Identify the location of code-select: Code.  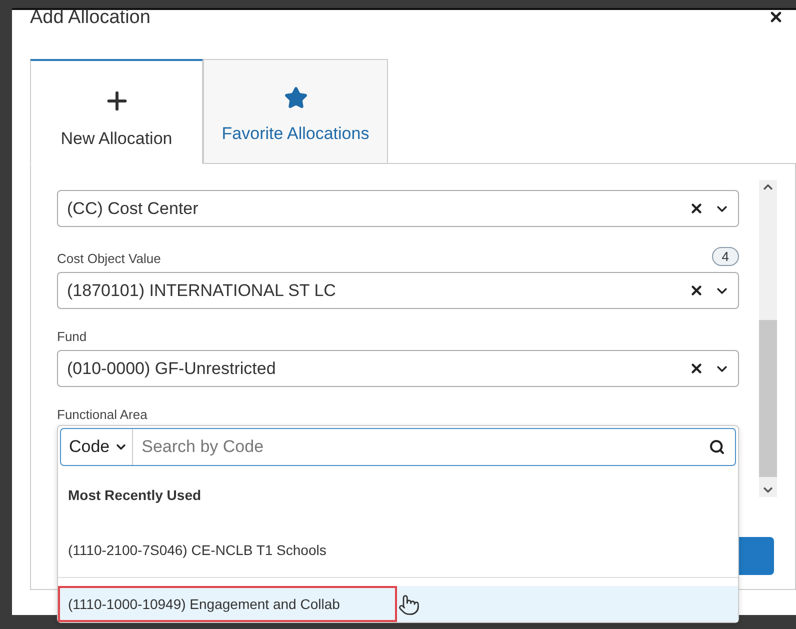
(97, 447).